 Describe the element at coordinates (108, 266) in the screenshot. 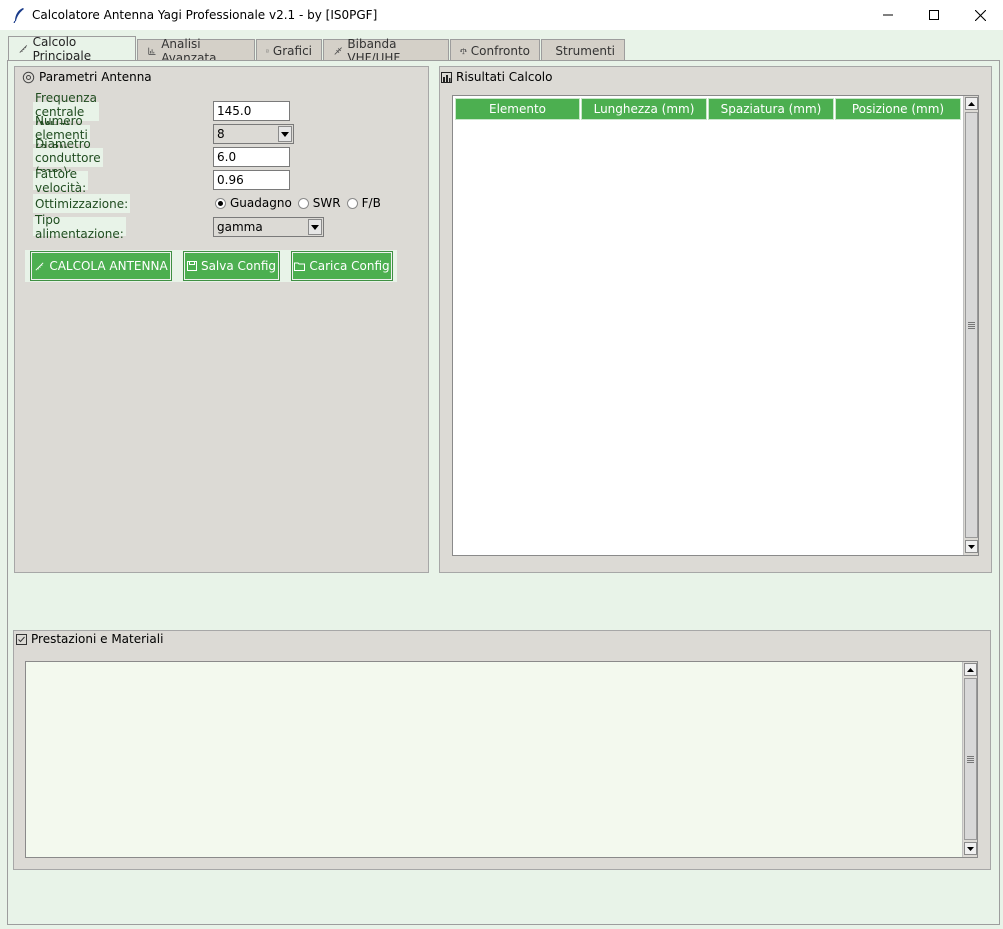

I see `calculate-label: CALCOLA ANTENNA` at that location.